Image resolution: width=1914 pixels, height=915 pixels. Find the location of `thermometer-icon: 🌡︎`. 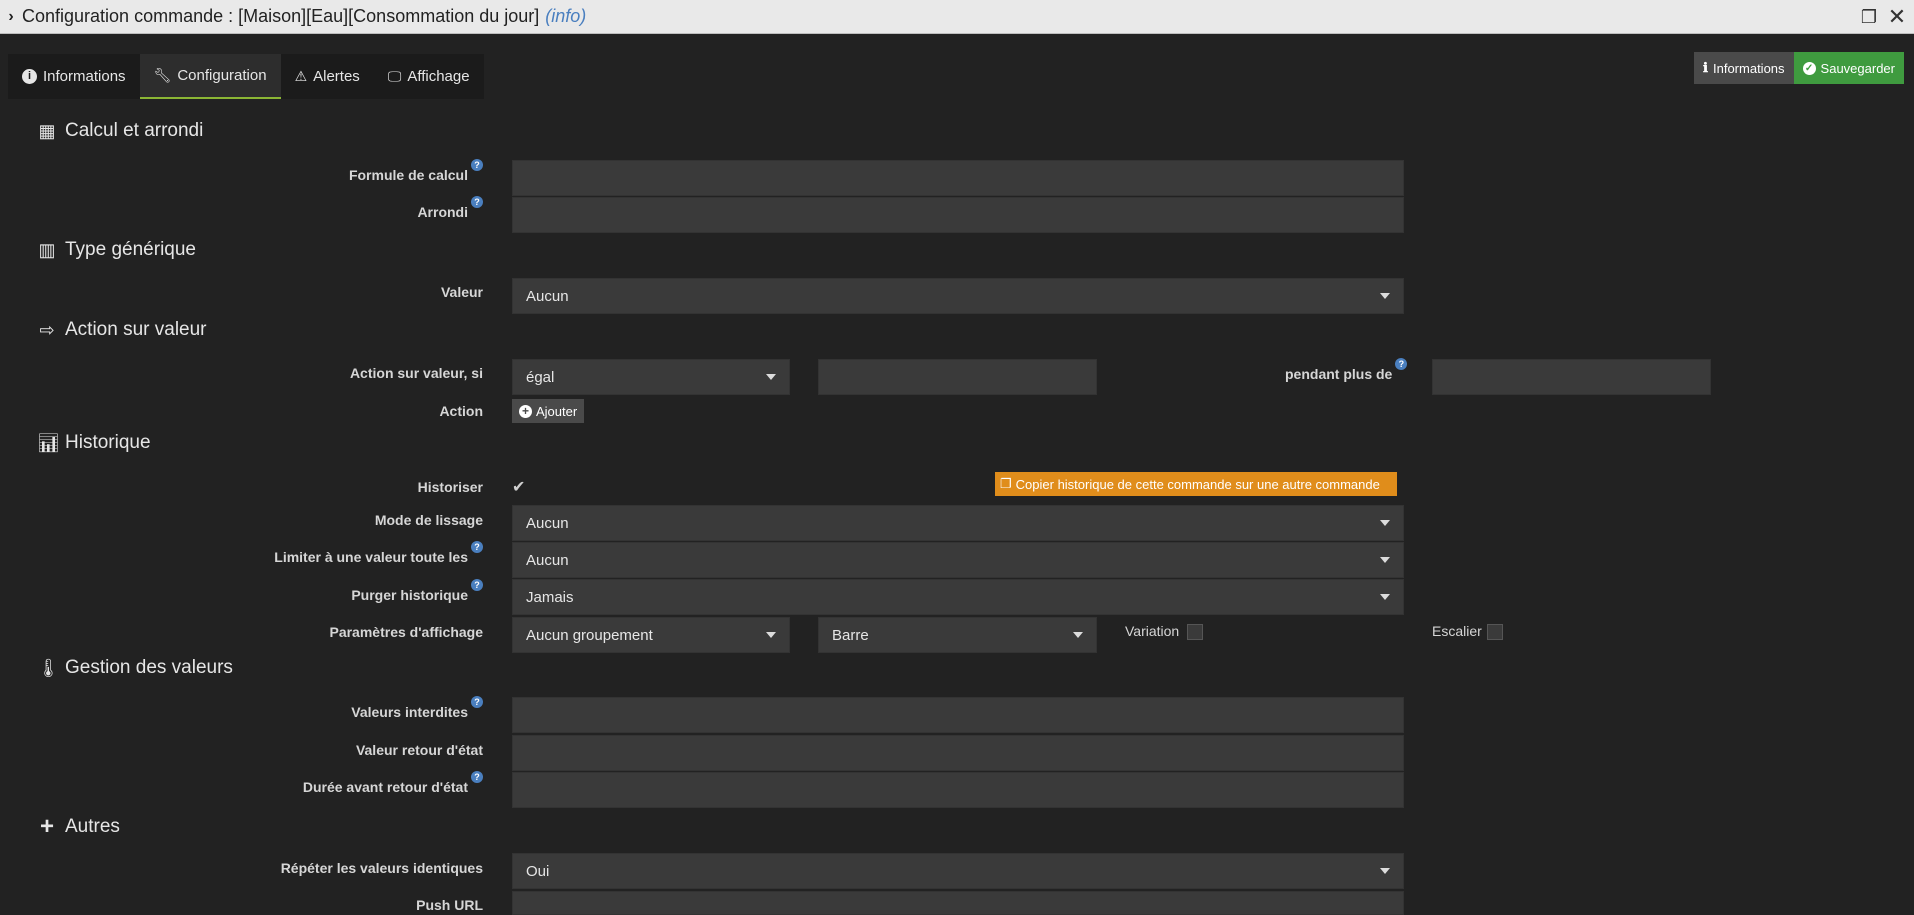

thermometer-icon: 🌡︎ is located at coordinates (48, 667).